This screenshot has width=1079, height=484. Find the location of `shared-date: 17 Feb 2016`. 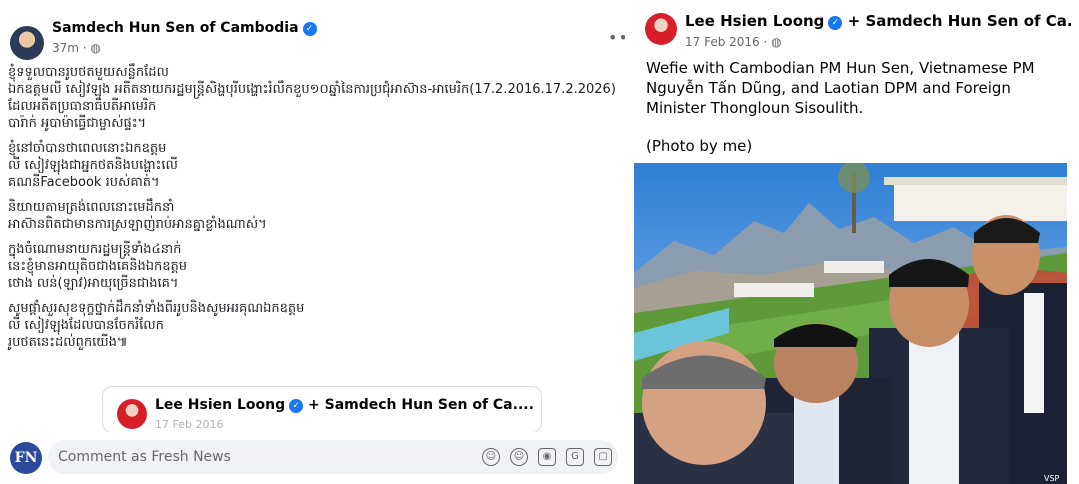

shared-date: 17 Feb 2016 is located at coordinates (189, 424).